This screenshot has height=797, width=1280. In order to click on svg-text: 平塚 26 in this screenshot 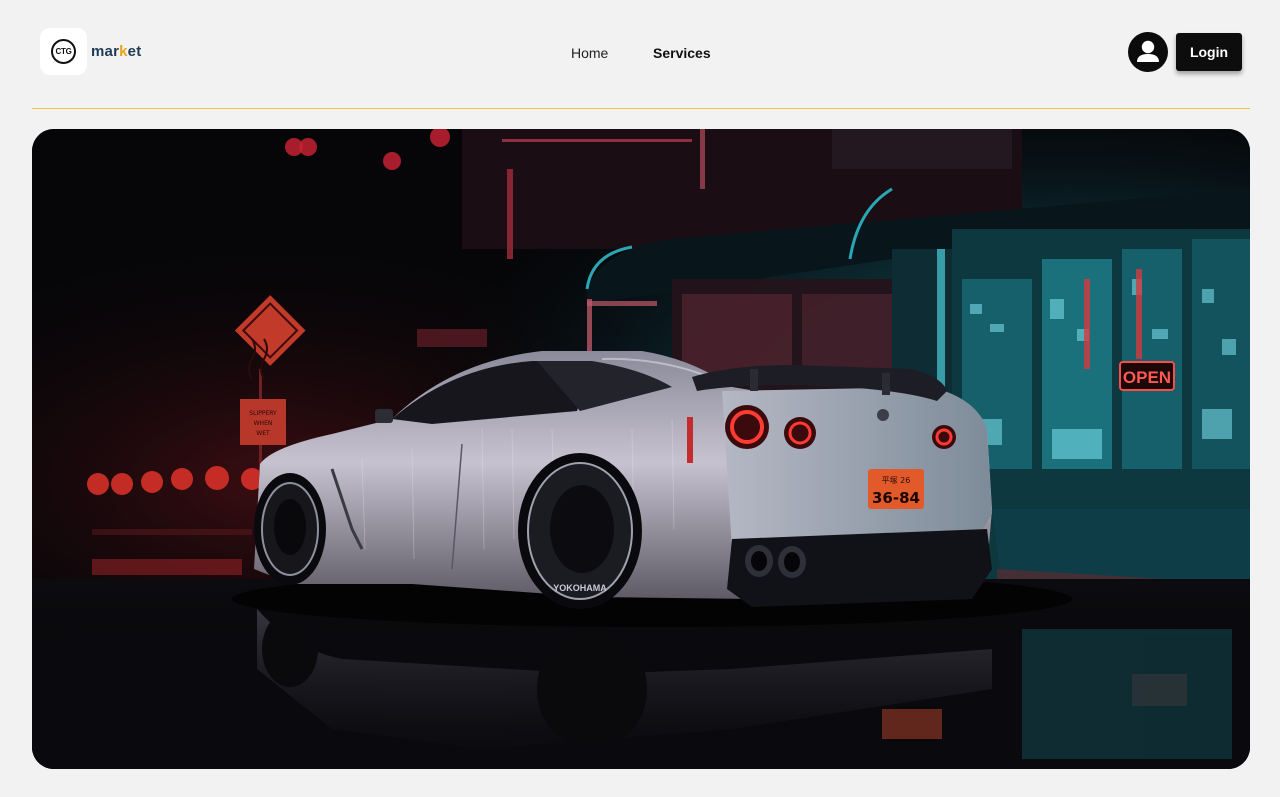, I will do `click(896, 480)`.